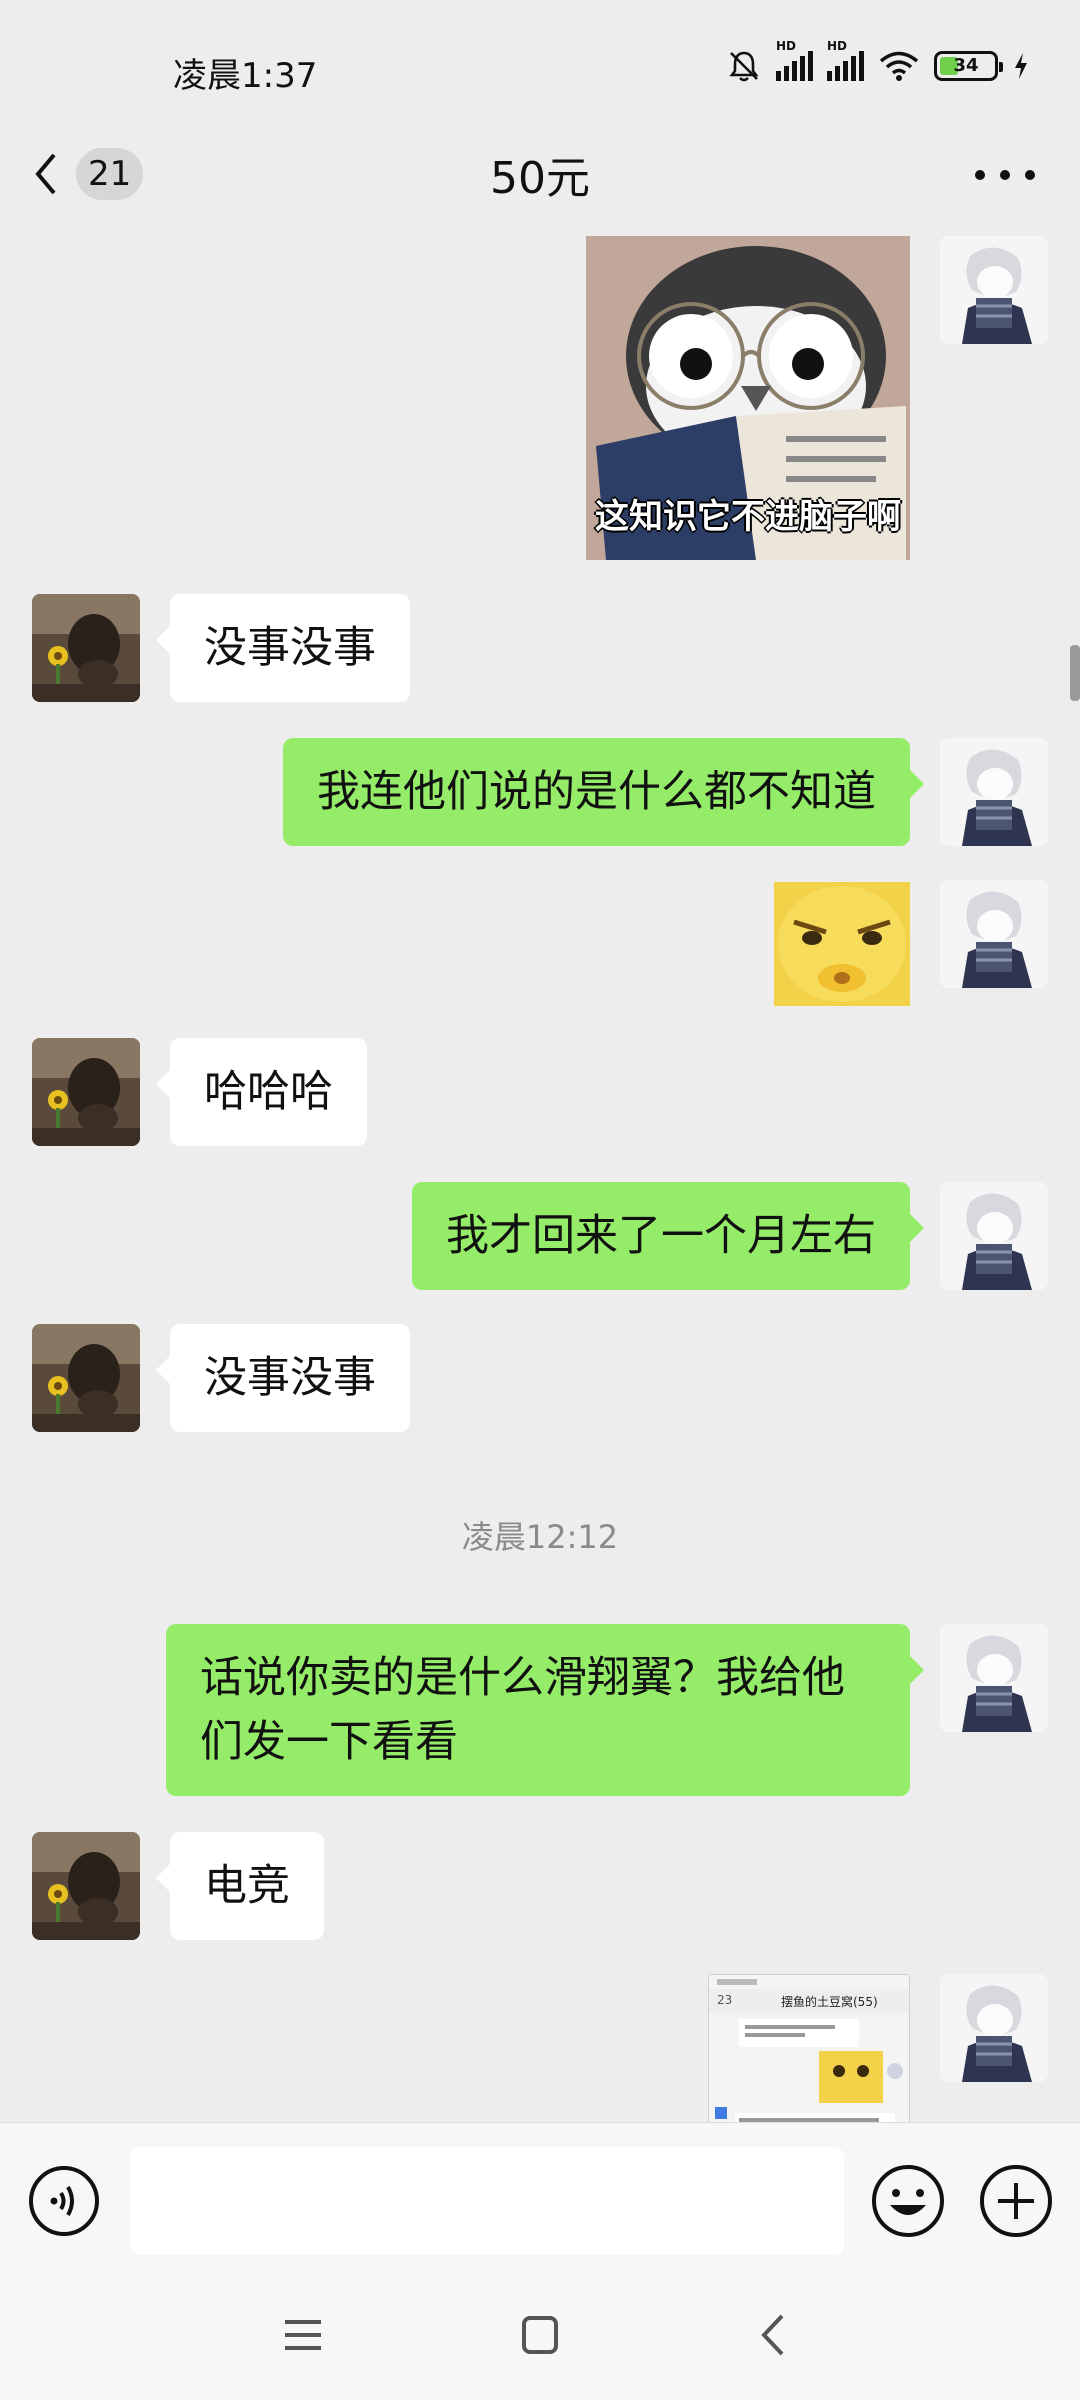 This screenshot has height=2400, width=1080. Describe the element at coordinates (329, 1742) in the screenshot. I see `message-line: 们发一下看看` at that location.